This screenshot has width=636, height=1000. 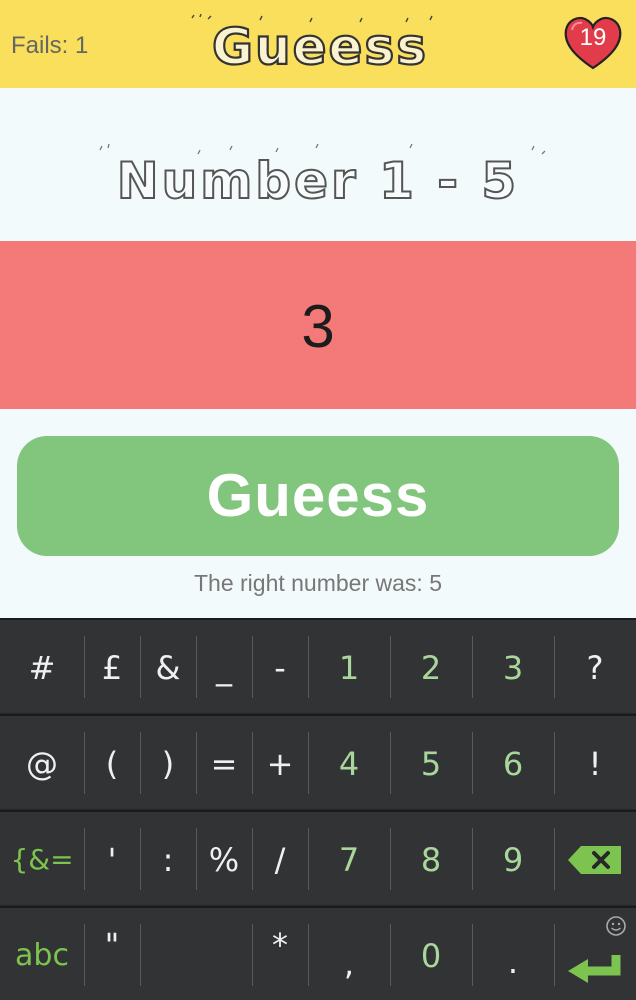 I want to click on guess-input, so click(x=318, y=326).